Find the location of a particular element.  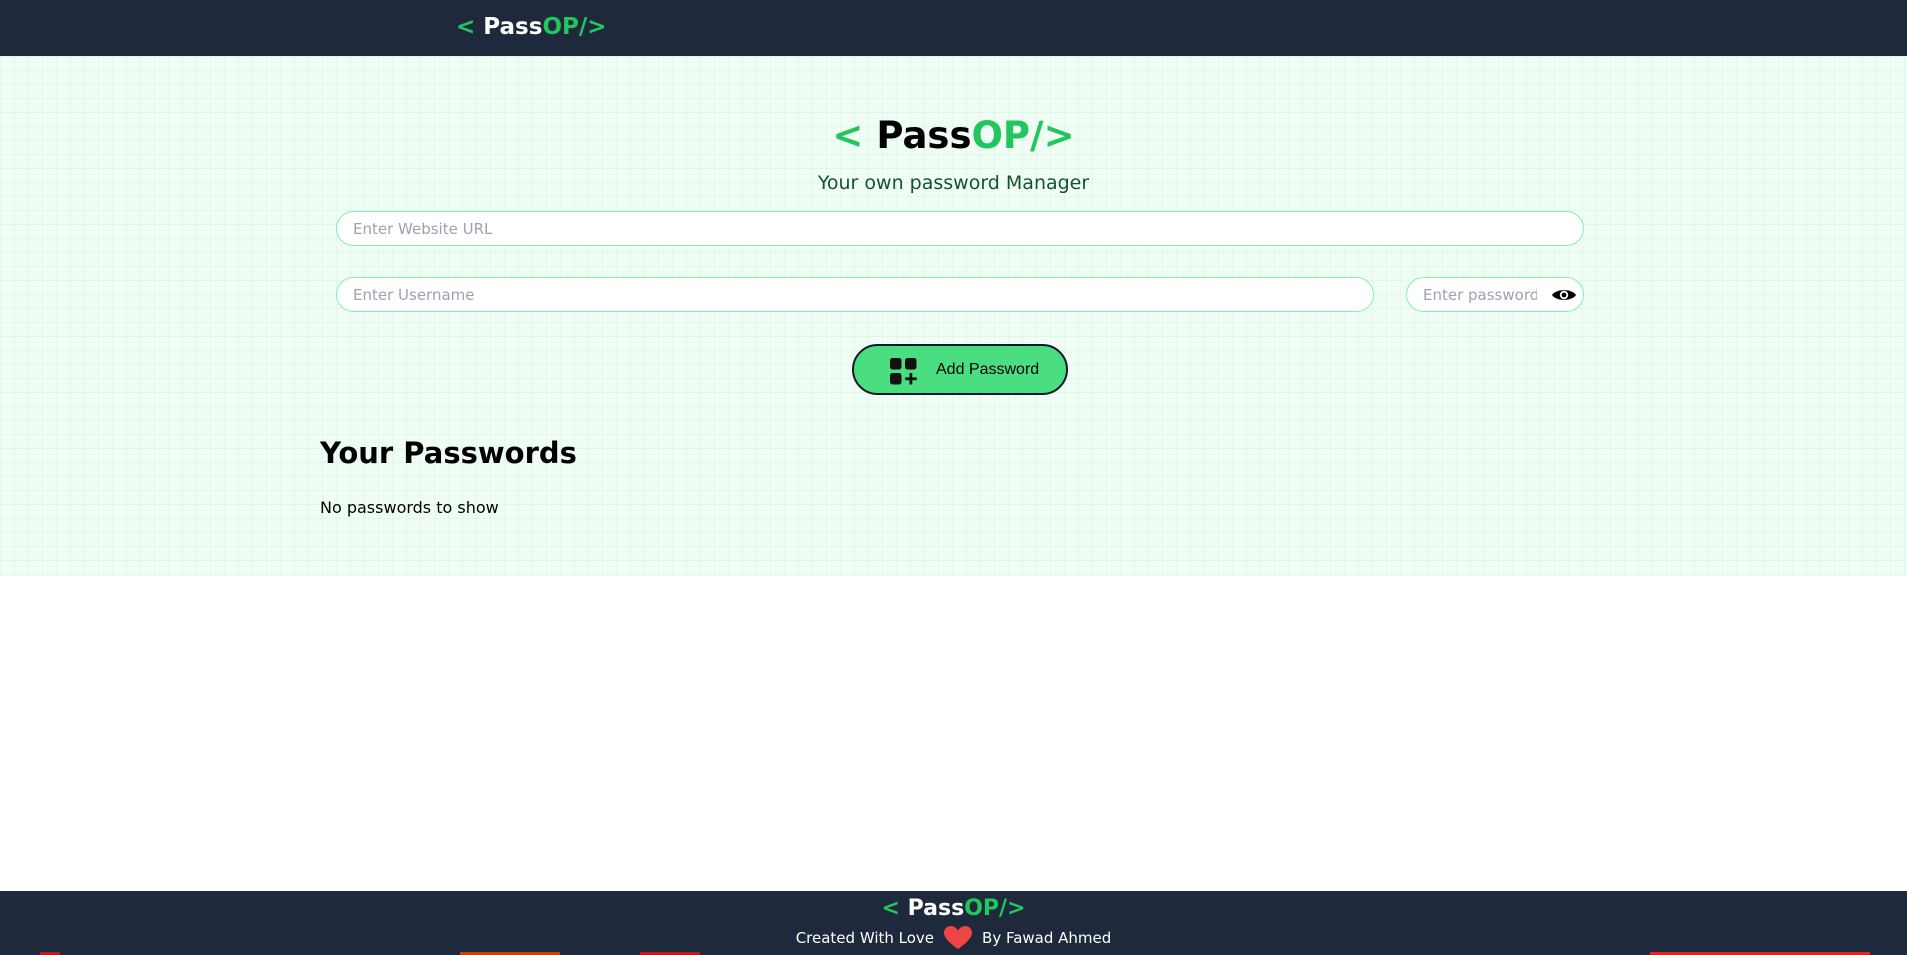

navbar: < PassOP/> is located at coordinates (953, 28).